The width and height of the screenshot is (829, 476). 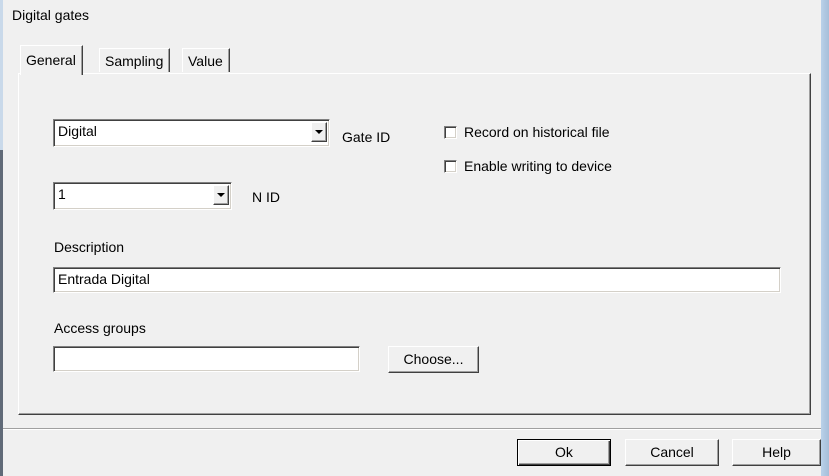 I want to click on description-input: Entrada Digital, so click(x=417, y=280).